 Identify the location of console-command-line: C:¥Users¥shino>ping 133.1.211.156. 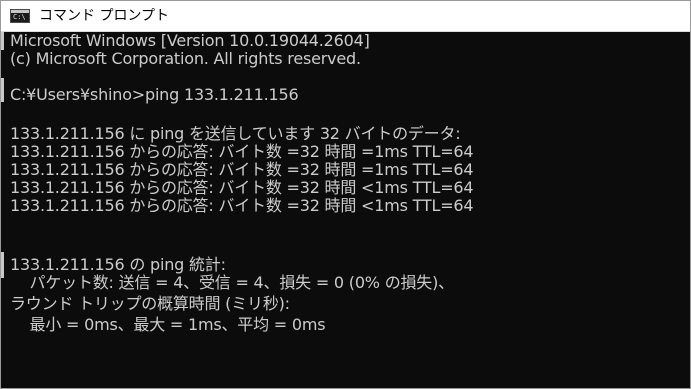
(154, 94).